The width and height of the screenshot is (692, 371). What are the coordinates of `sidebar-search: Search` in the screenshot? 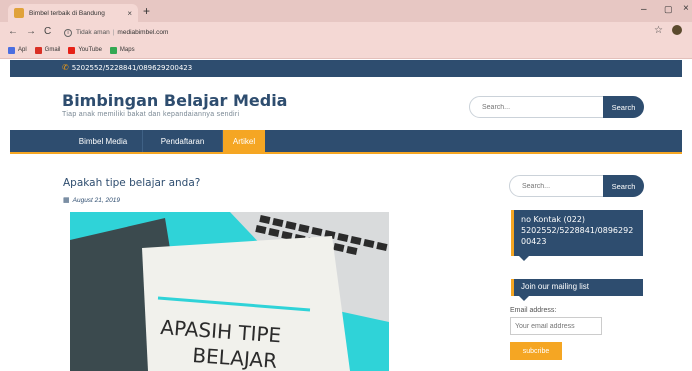 It's located at (576, 186).